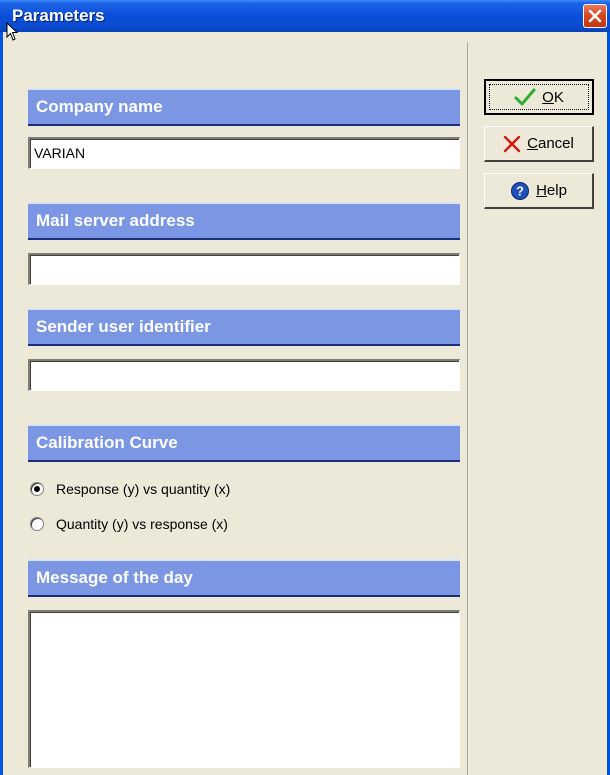  Describe the element at coordinates (551, 190) in the screenshot. I see `help-label: Help` at that location.